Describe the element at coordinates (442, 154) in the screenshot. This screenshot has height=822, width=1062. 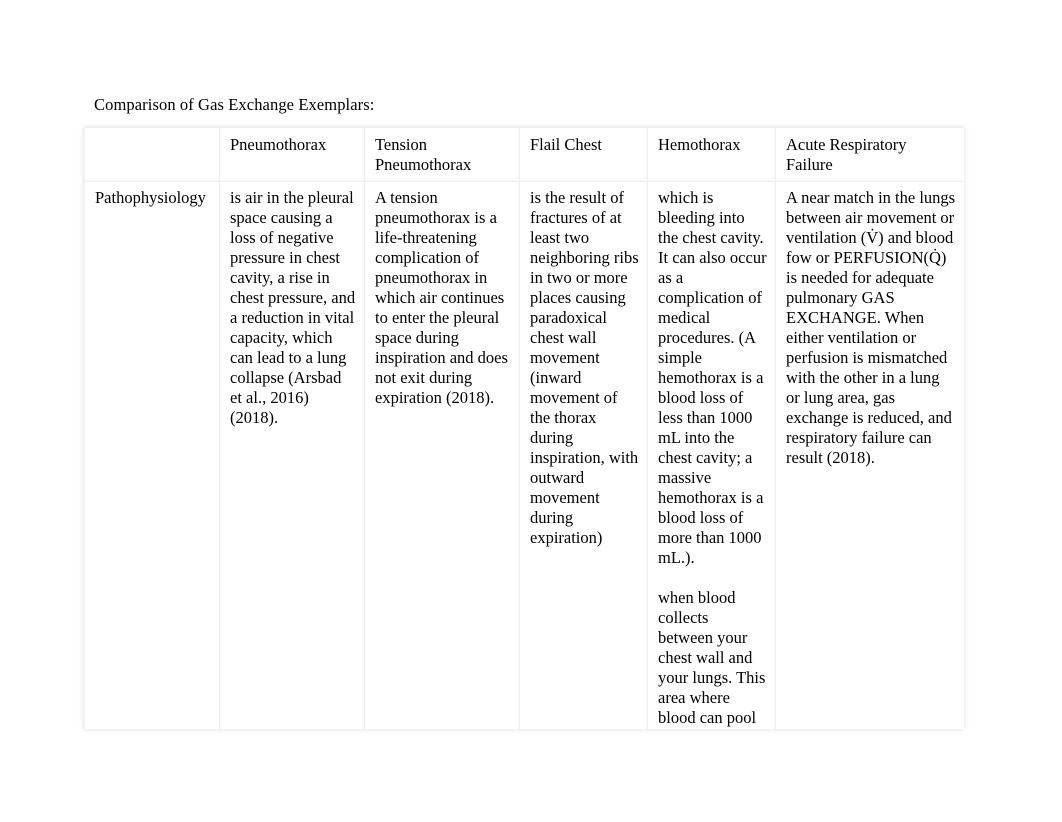
I see `column-header-tension-pneumothorax: Tension Pneumothorax` at that location.